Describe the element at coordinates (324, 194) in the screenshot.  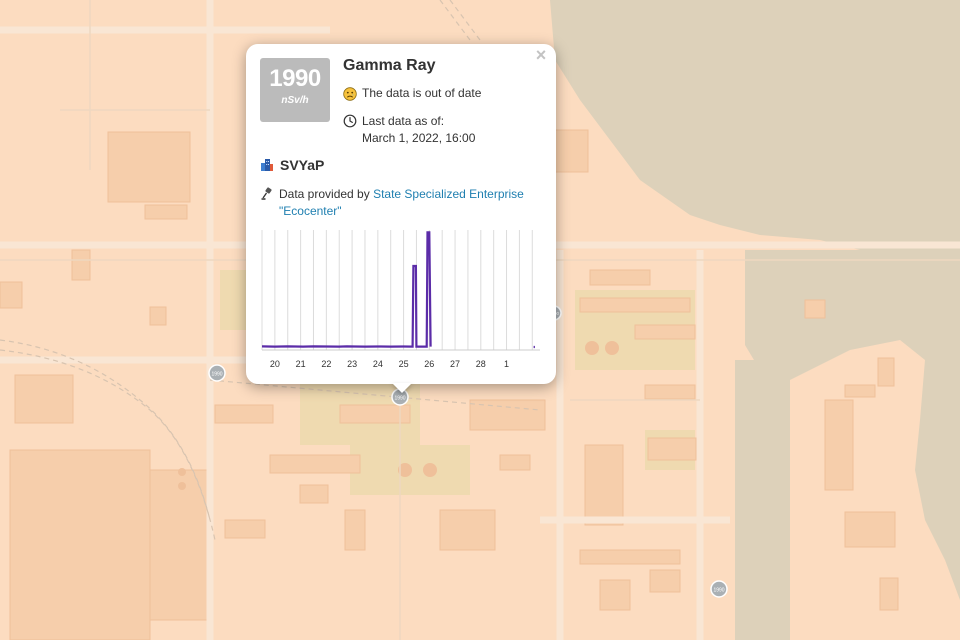
I see `provider-prefix: Data provided by` at that location.